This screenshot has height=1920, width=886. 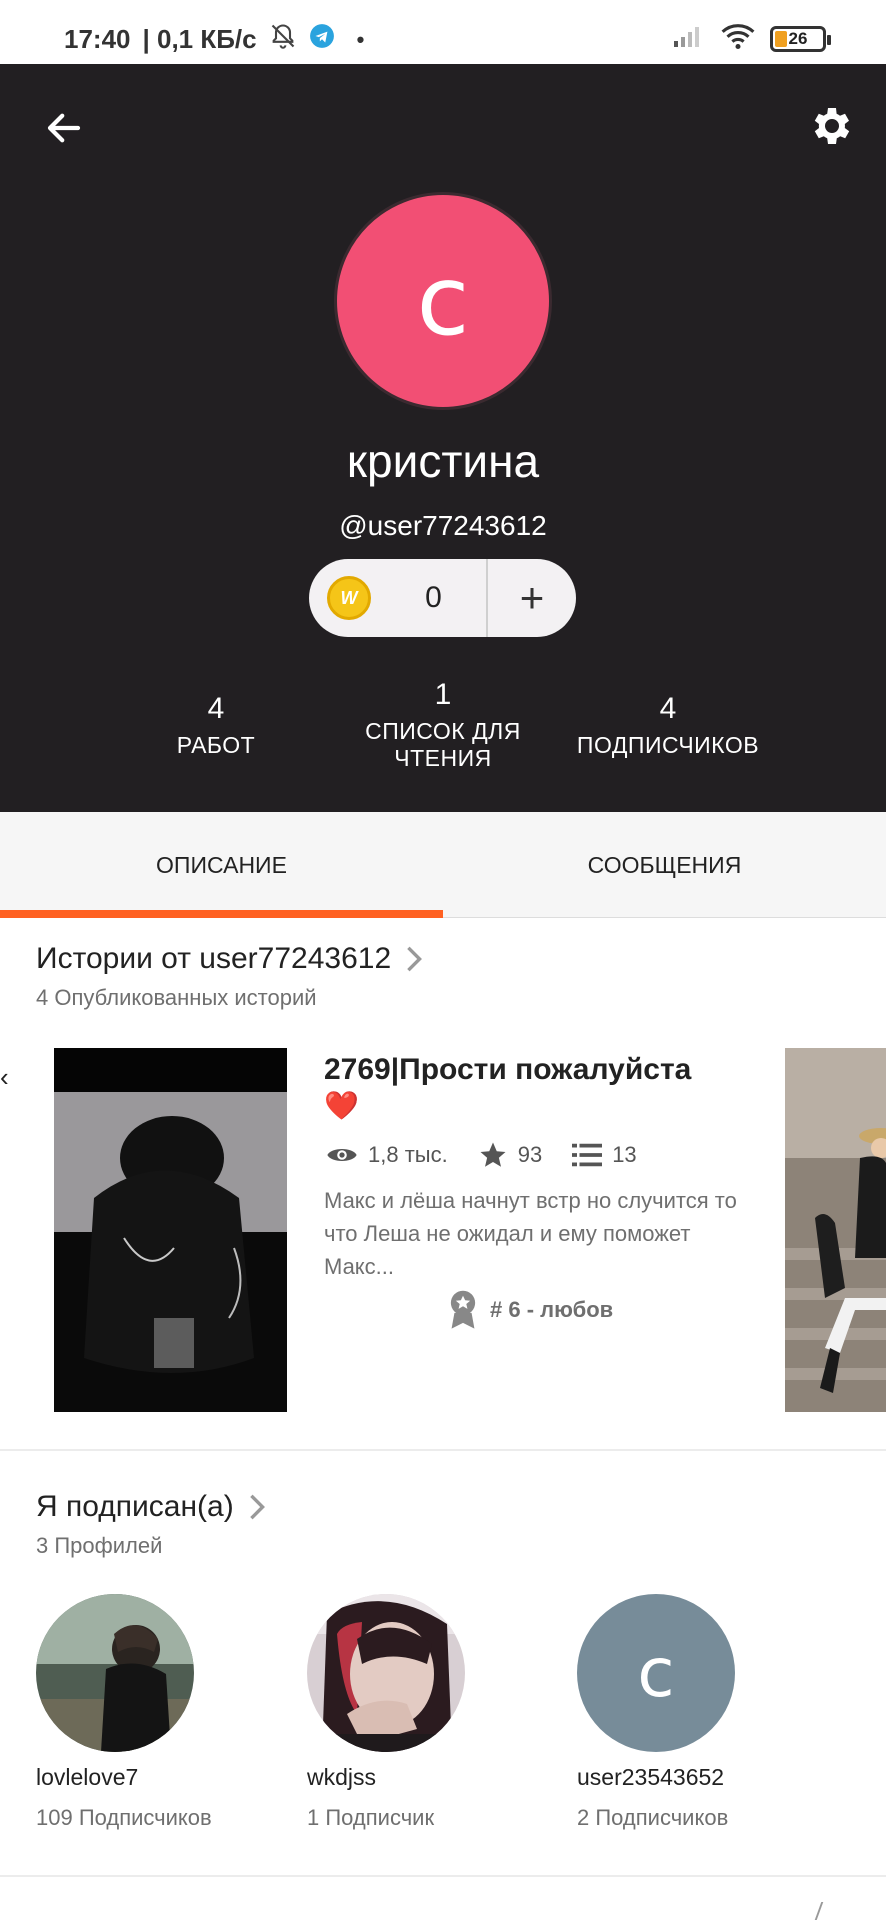 I want to click on story-rank: # 6 - любов, so click(x=530, y=1310).